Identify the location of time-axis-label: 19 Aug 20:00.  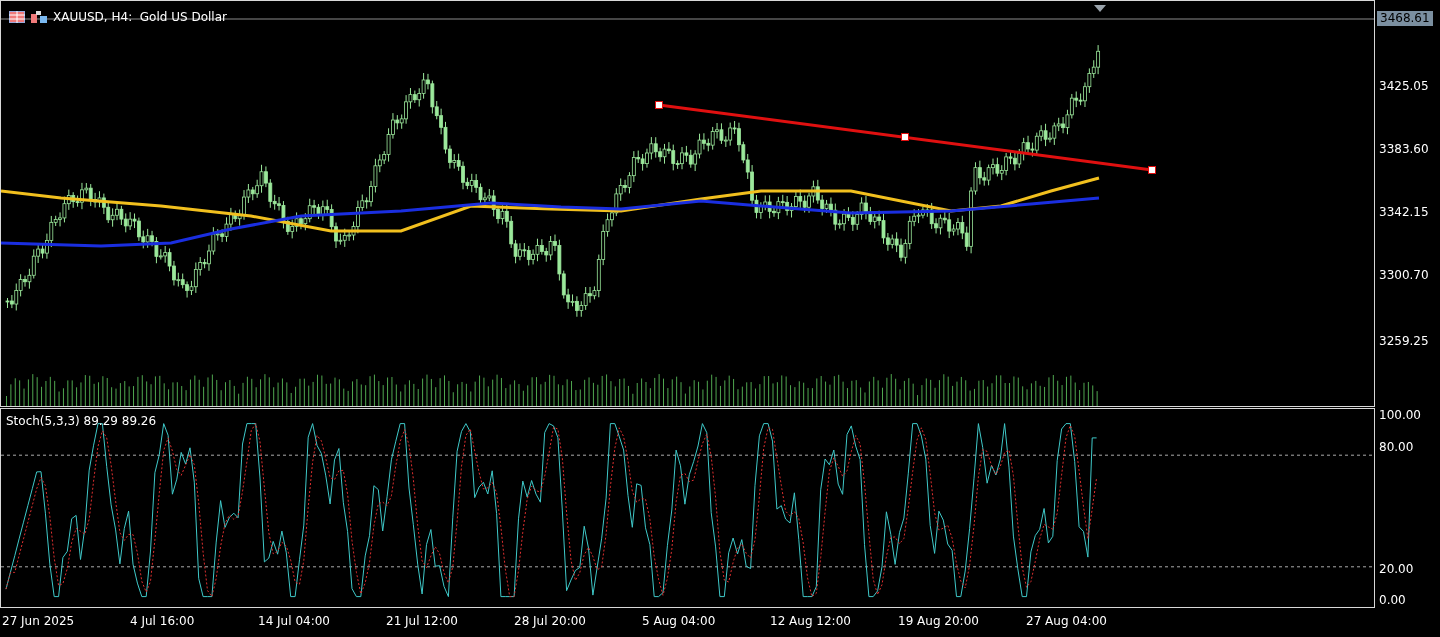
(938, 621).